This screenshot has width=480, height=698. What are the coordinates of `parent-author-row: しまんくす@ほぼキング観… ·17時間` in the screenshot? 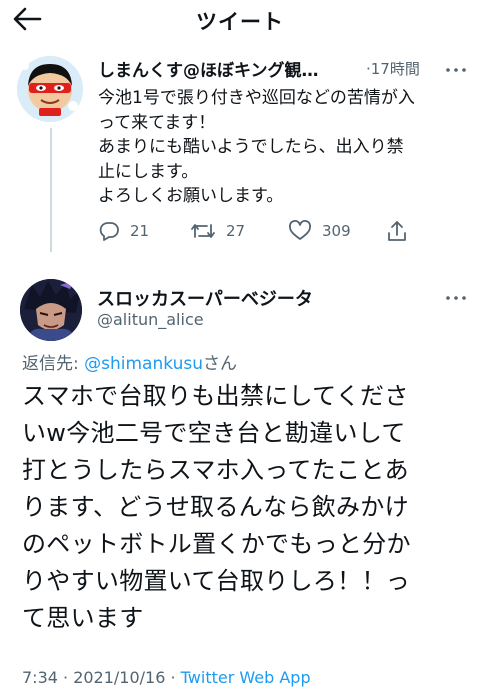 It's located at (283, 69).